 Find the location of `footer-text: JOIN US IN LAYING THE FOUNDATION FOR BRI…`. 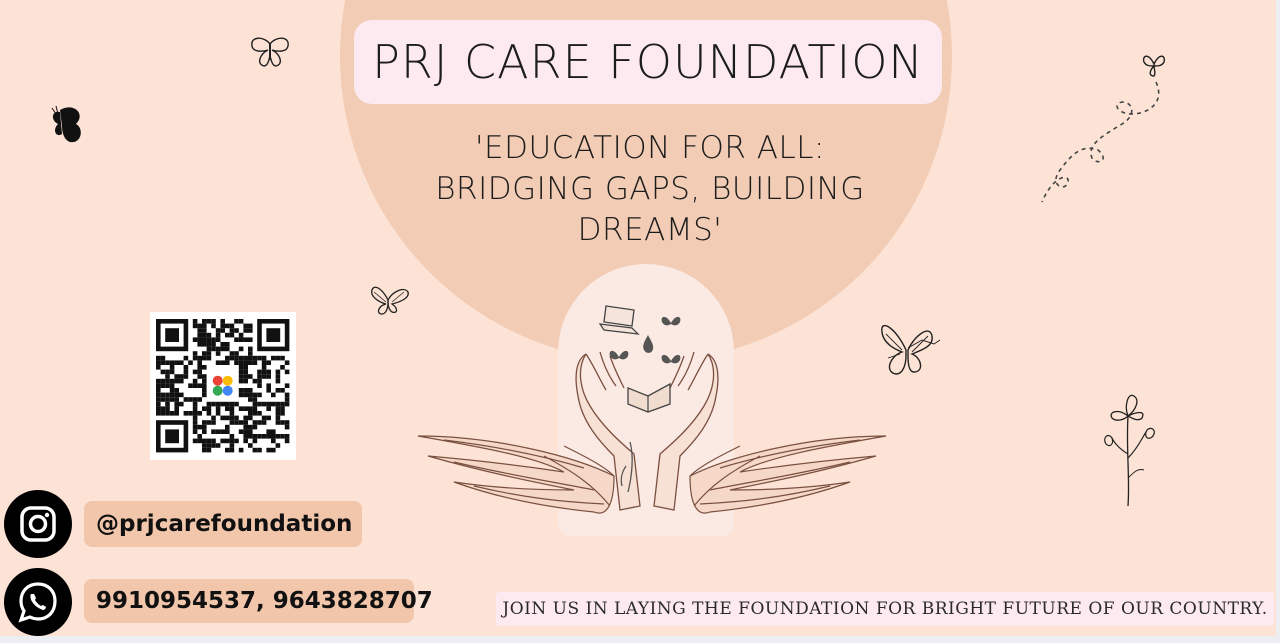

footer-text: JOIN US IN LAYING THE FOUNDATION FOR BRI… is located at coordinates (885, 609).